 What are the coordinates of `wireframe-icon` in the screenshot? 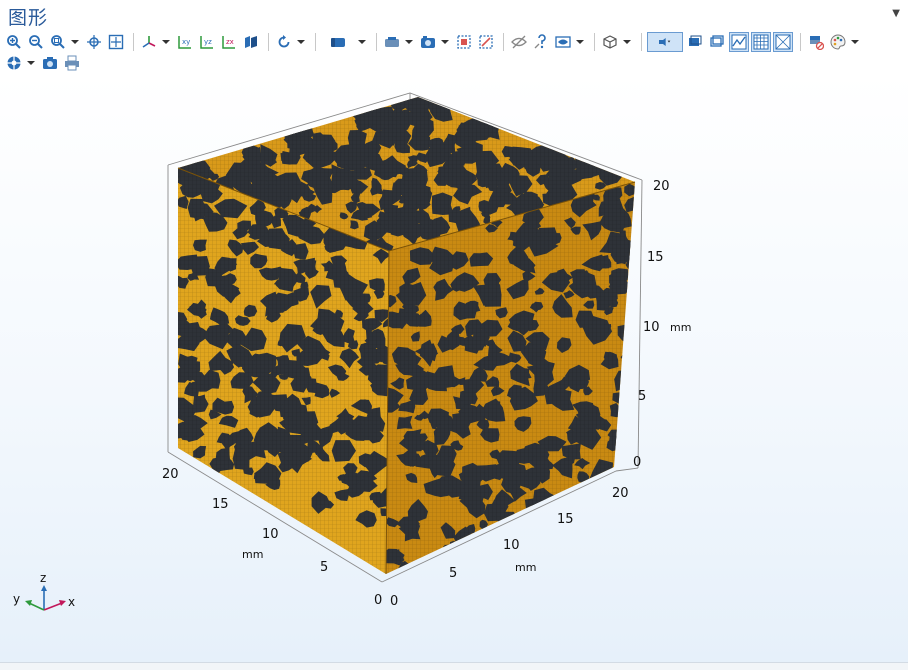 It's located at (717, 42).